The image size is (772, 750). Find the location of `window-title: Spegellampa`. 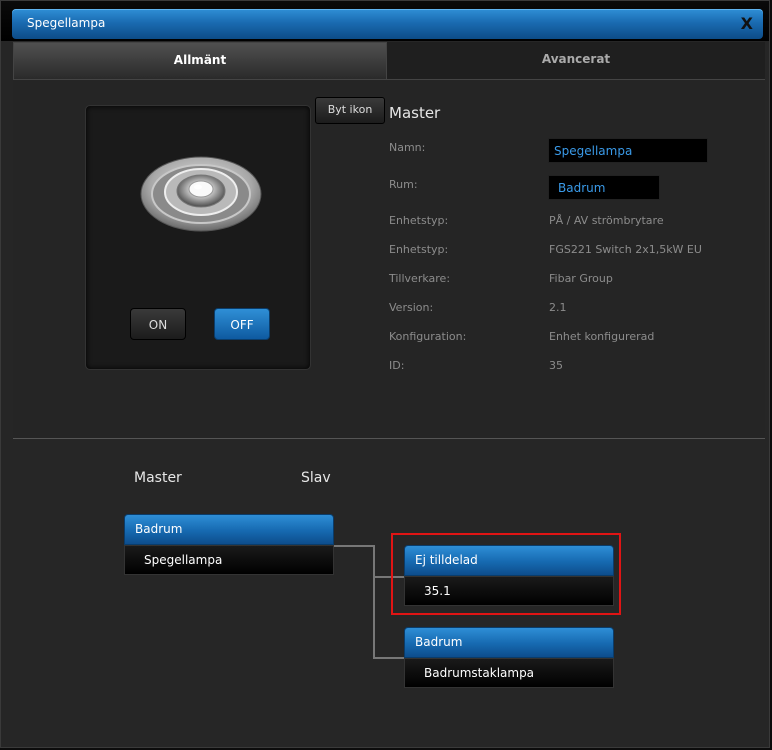

window-title: Spegellampa is located at coordinates (66, 23).